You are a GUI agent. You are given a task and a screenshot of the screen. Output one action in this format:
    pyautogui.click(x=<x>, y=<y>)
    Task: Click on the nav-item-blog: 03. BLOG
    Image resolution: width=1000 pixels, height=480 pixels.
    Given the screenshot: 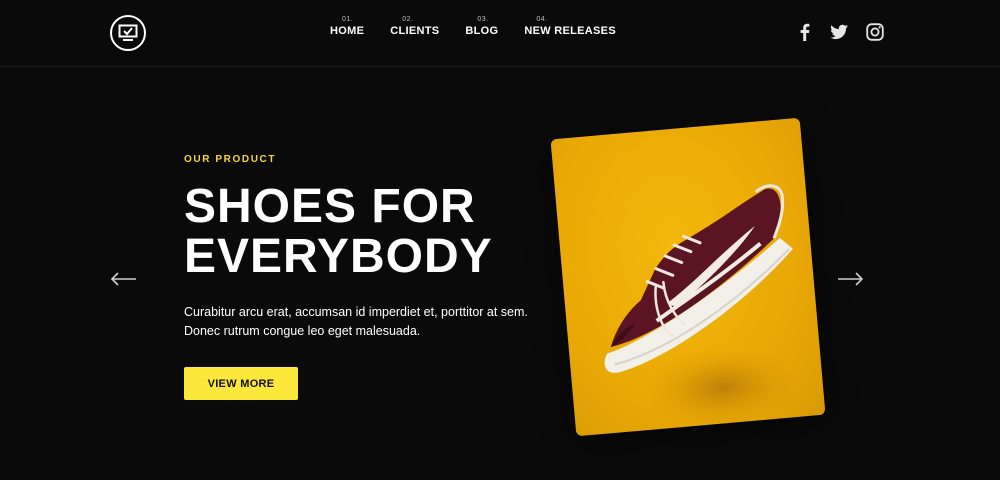 What is the action you would take?
    pyautogui.click(x=481, y=26)
    